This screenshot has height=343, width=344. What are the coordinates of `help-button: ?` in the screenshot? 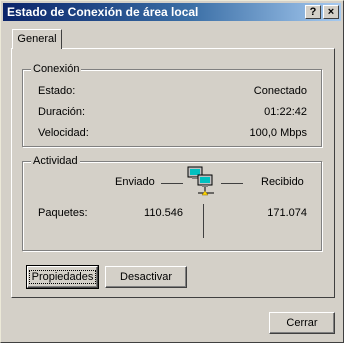 It's located at (313, 12).